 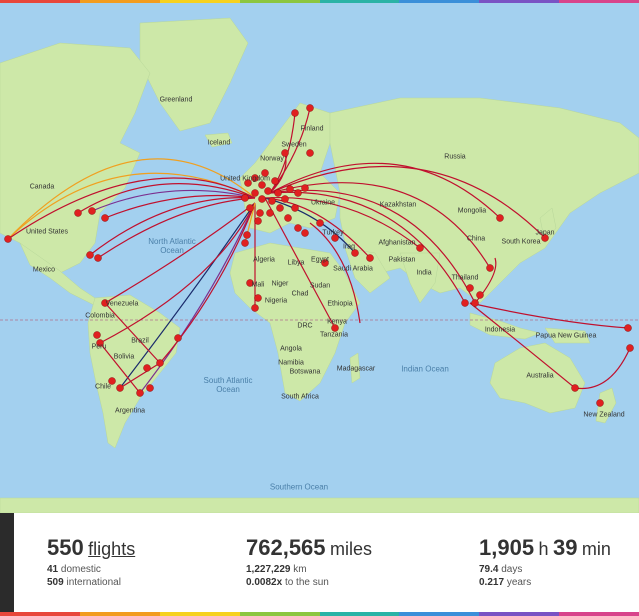 I want to click on bottom-color-strip, so click(x=319, y=614).